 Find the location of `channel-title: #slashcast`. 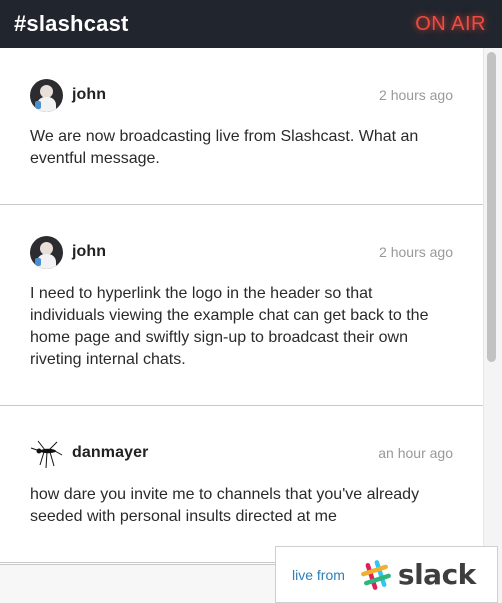

channel-title: #slashcast is located at coordinates (71, 24).